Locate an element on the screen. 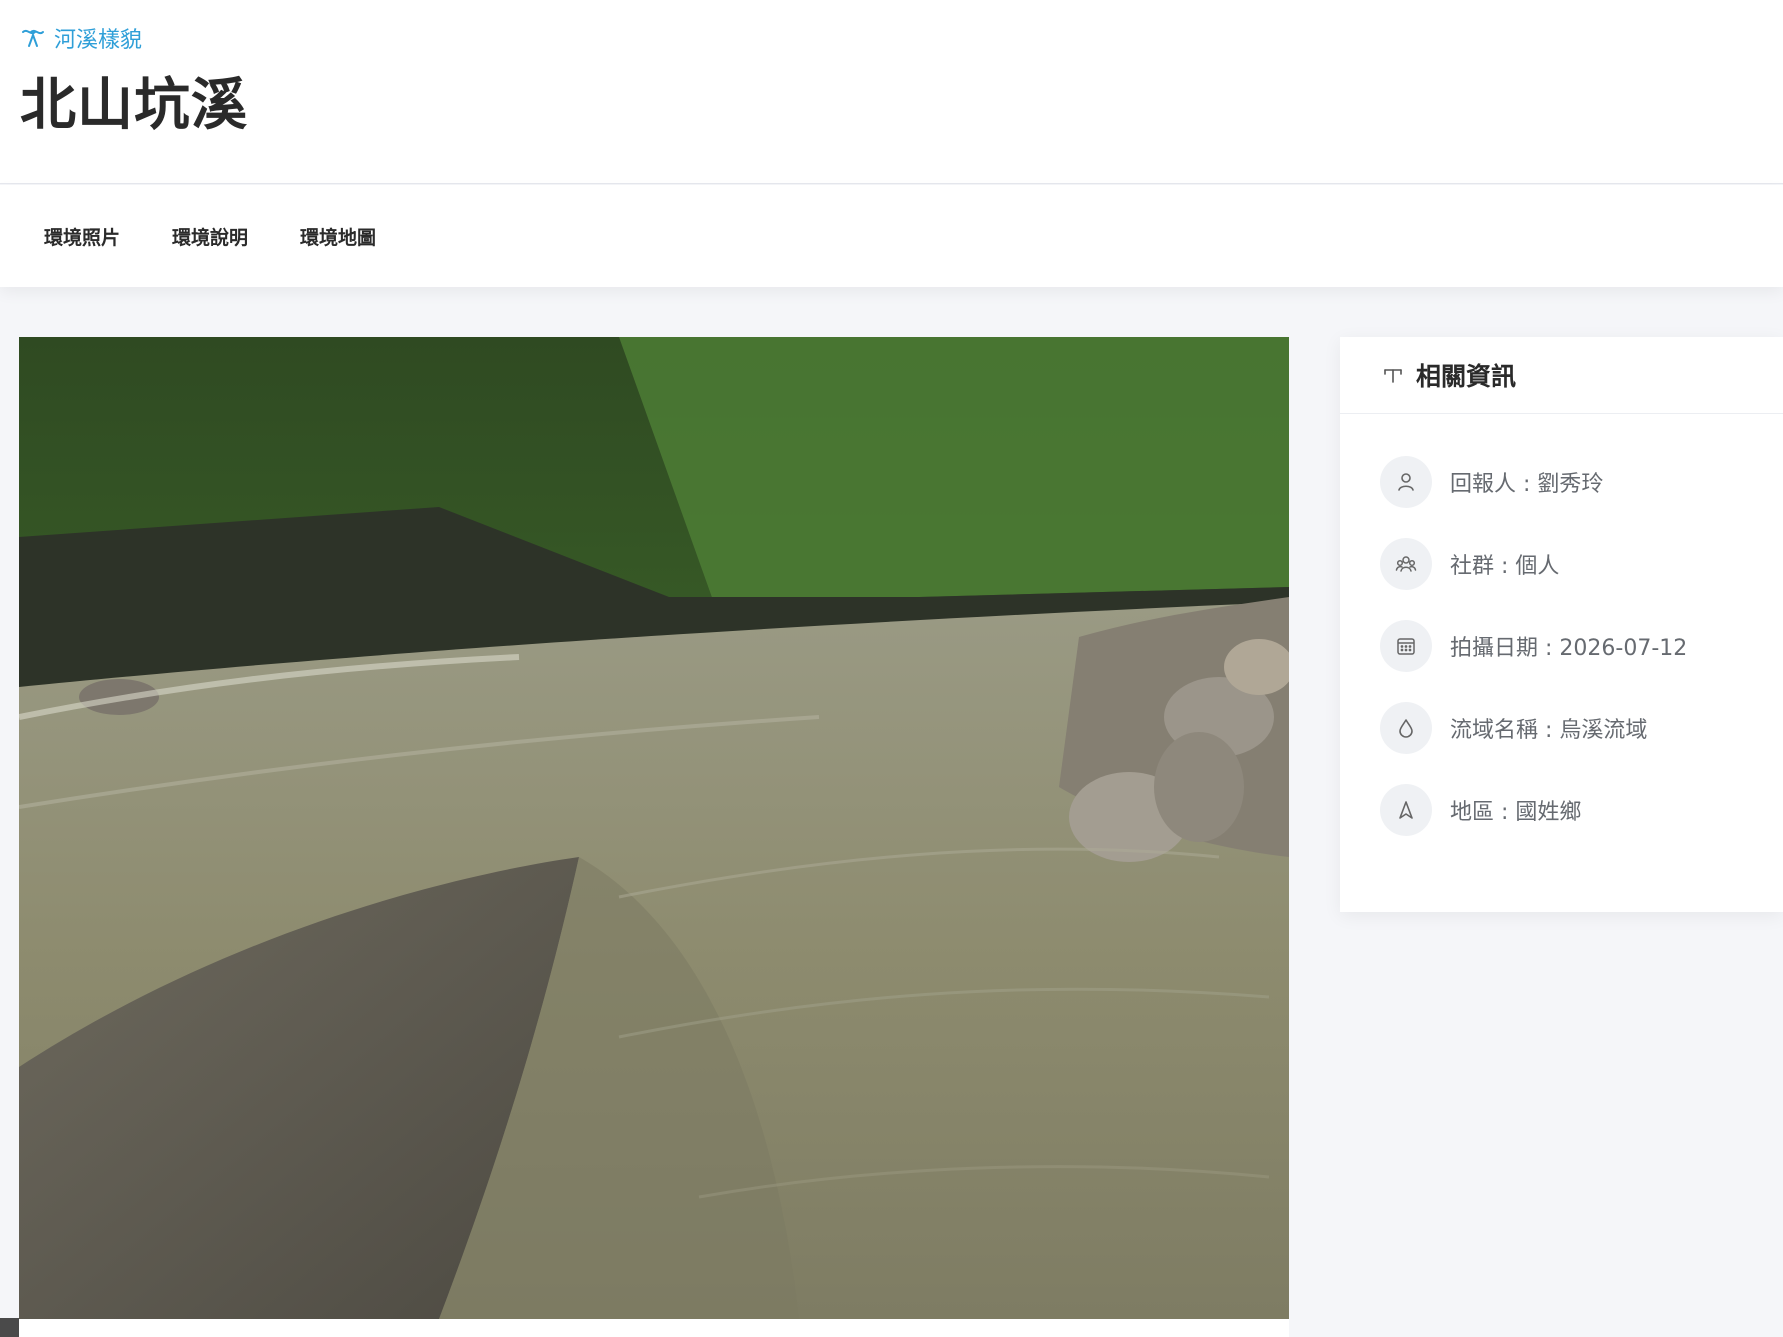  info-item-region: 地區 : 國姓鄉 is located at coordinates (1581, 810).